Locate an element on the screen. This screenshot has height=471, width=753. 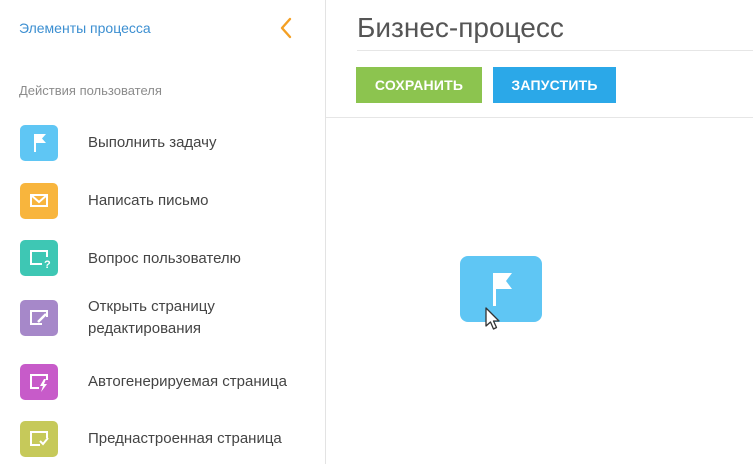
sidebar-item-label: Преднастроенная страница is located at coordinates (185, 438).